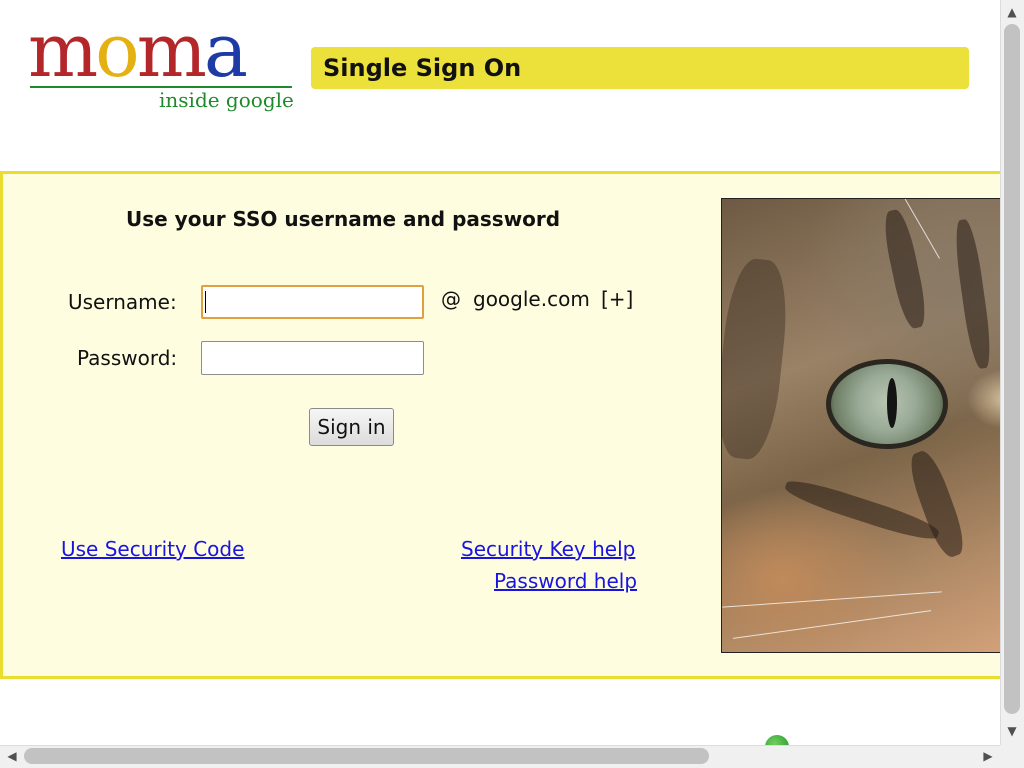 Image resolution: width=1024 pixels, height=768 pixels. What do you see at coordinates (565, 581) in the screenshot?
I see `password-help-link: Password help` at bounding box center [565, 581].